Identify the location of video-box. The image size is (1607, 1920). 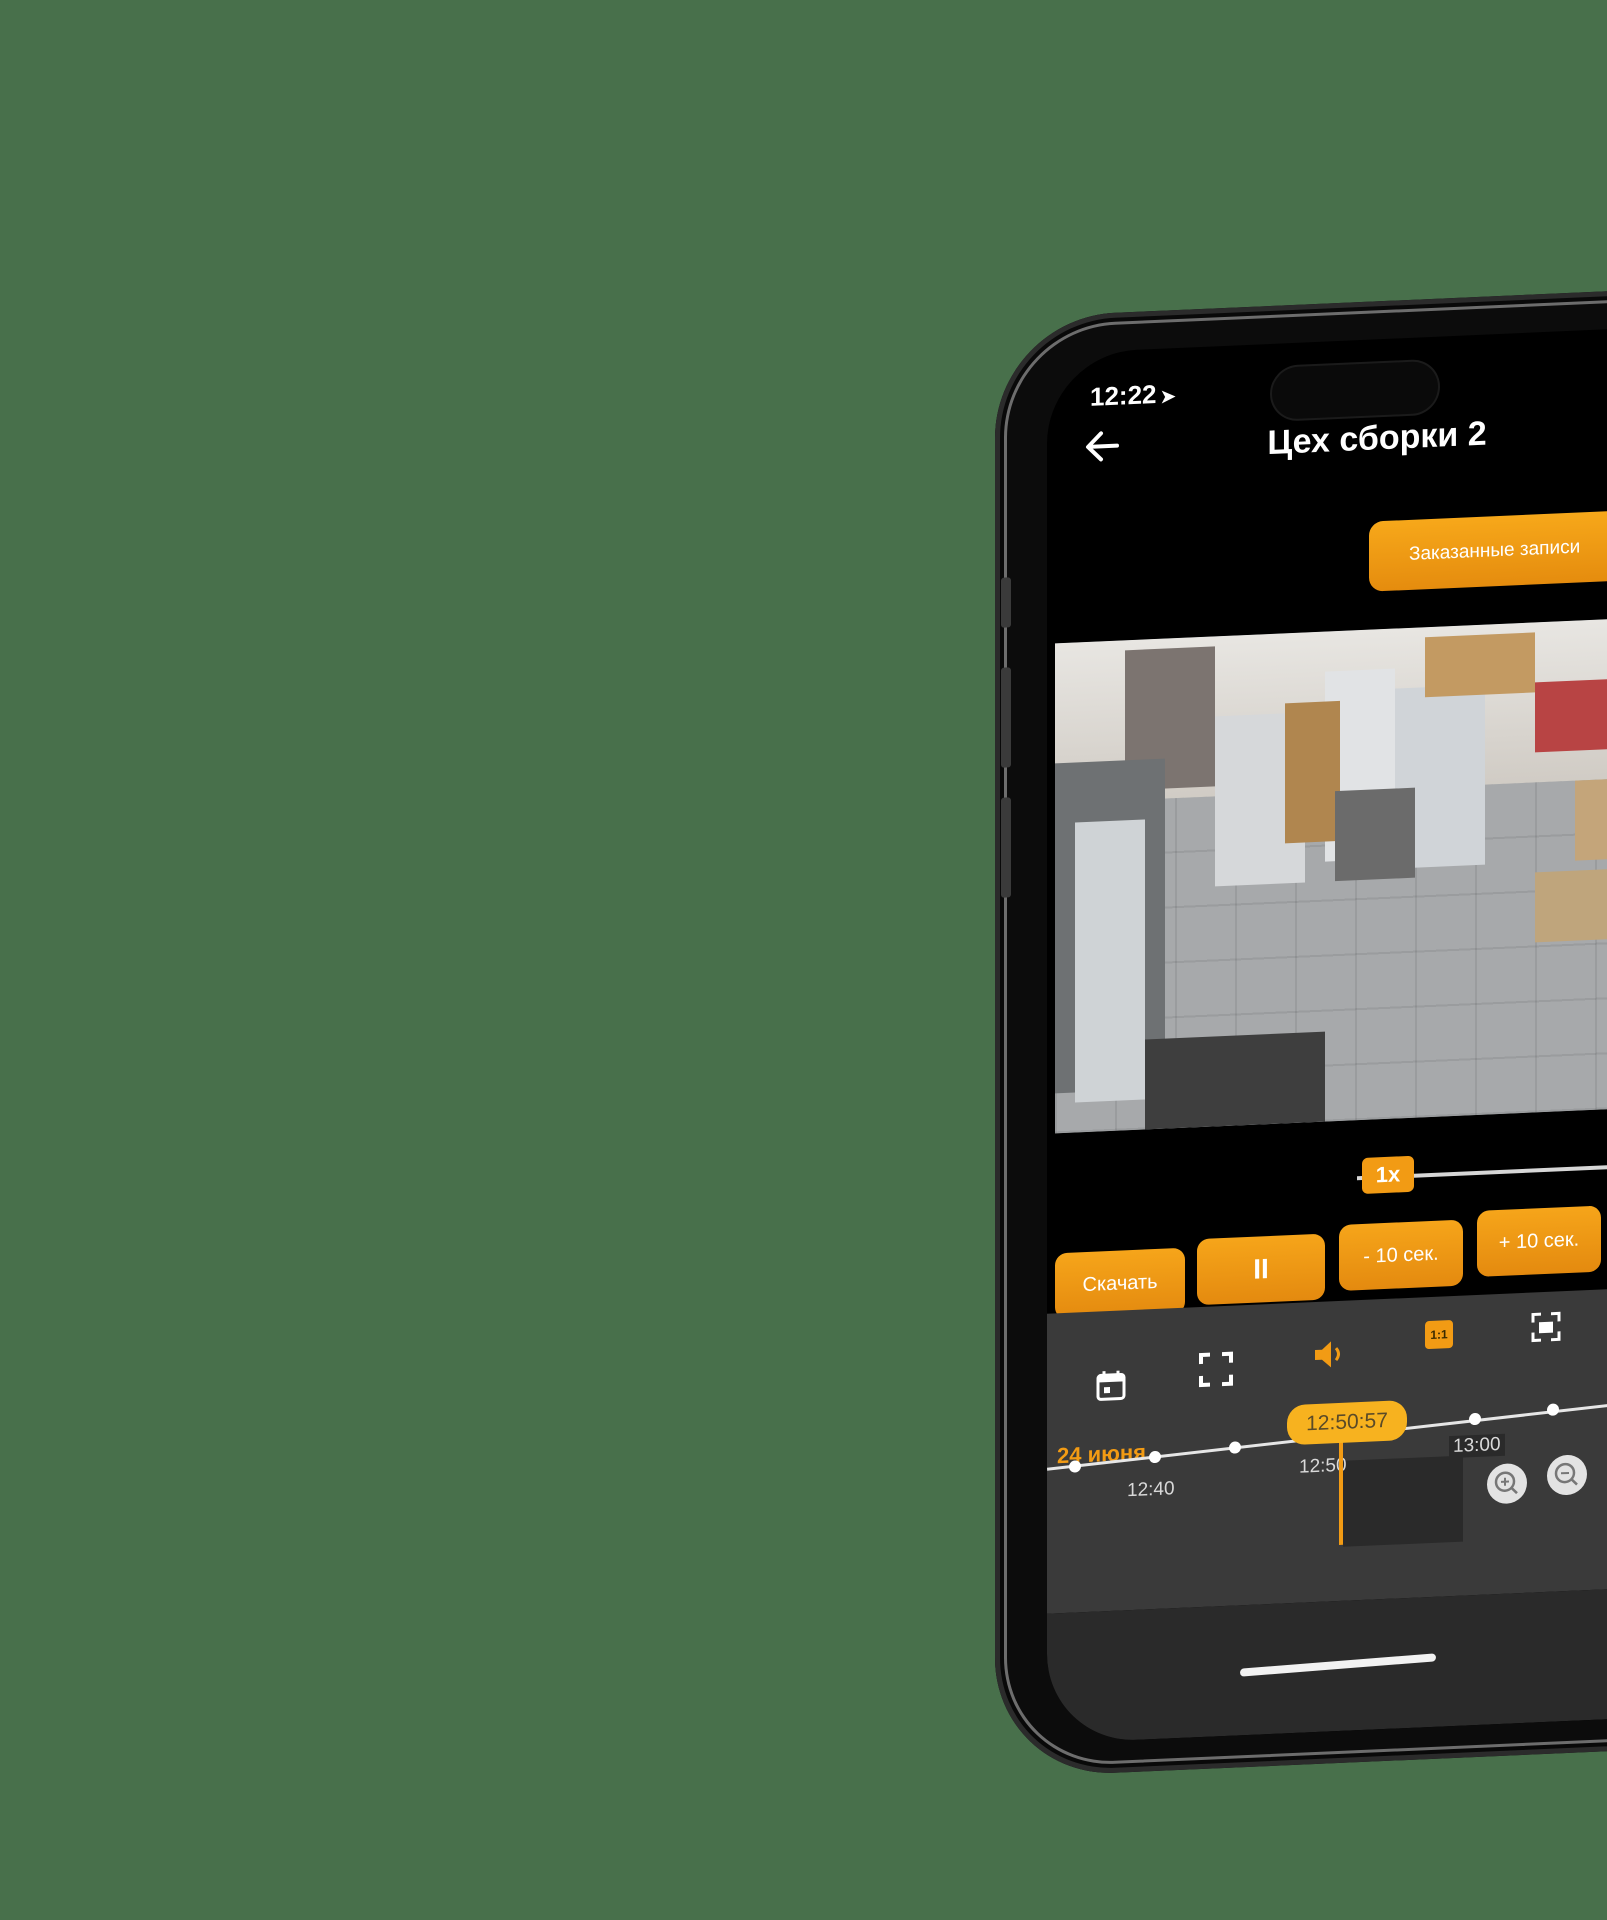
(1312, 772).